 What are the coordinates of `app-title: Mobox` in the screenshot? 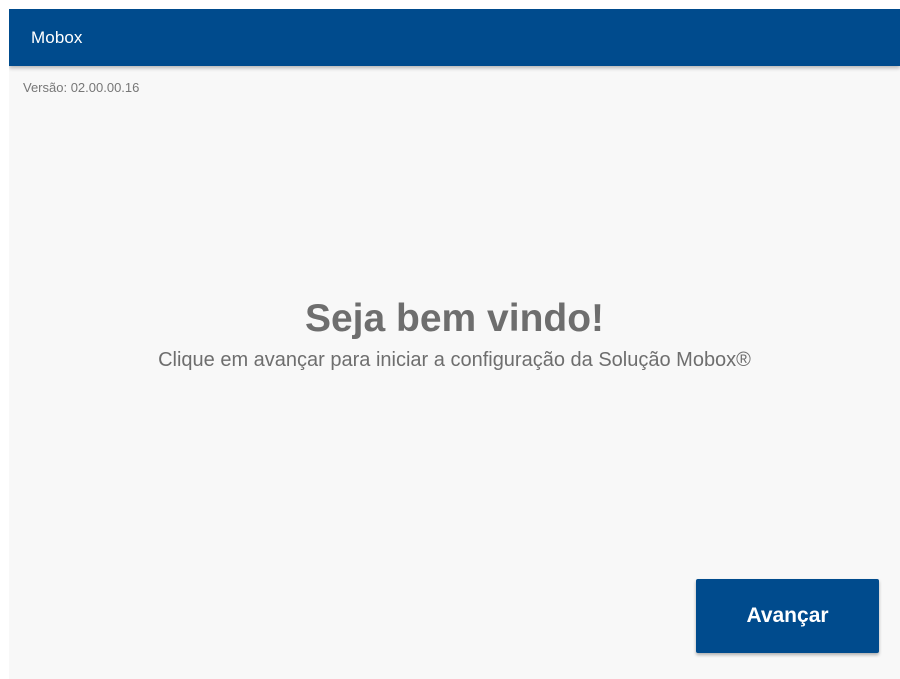 It's located at (57, 37).